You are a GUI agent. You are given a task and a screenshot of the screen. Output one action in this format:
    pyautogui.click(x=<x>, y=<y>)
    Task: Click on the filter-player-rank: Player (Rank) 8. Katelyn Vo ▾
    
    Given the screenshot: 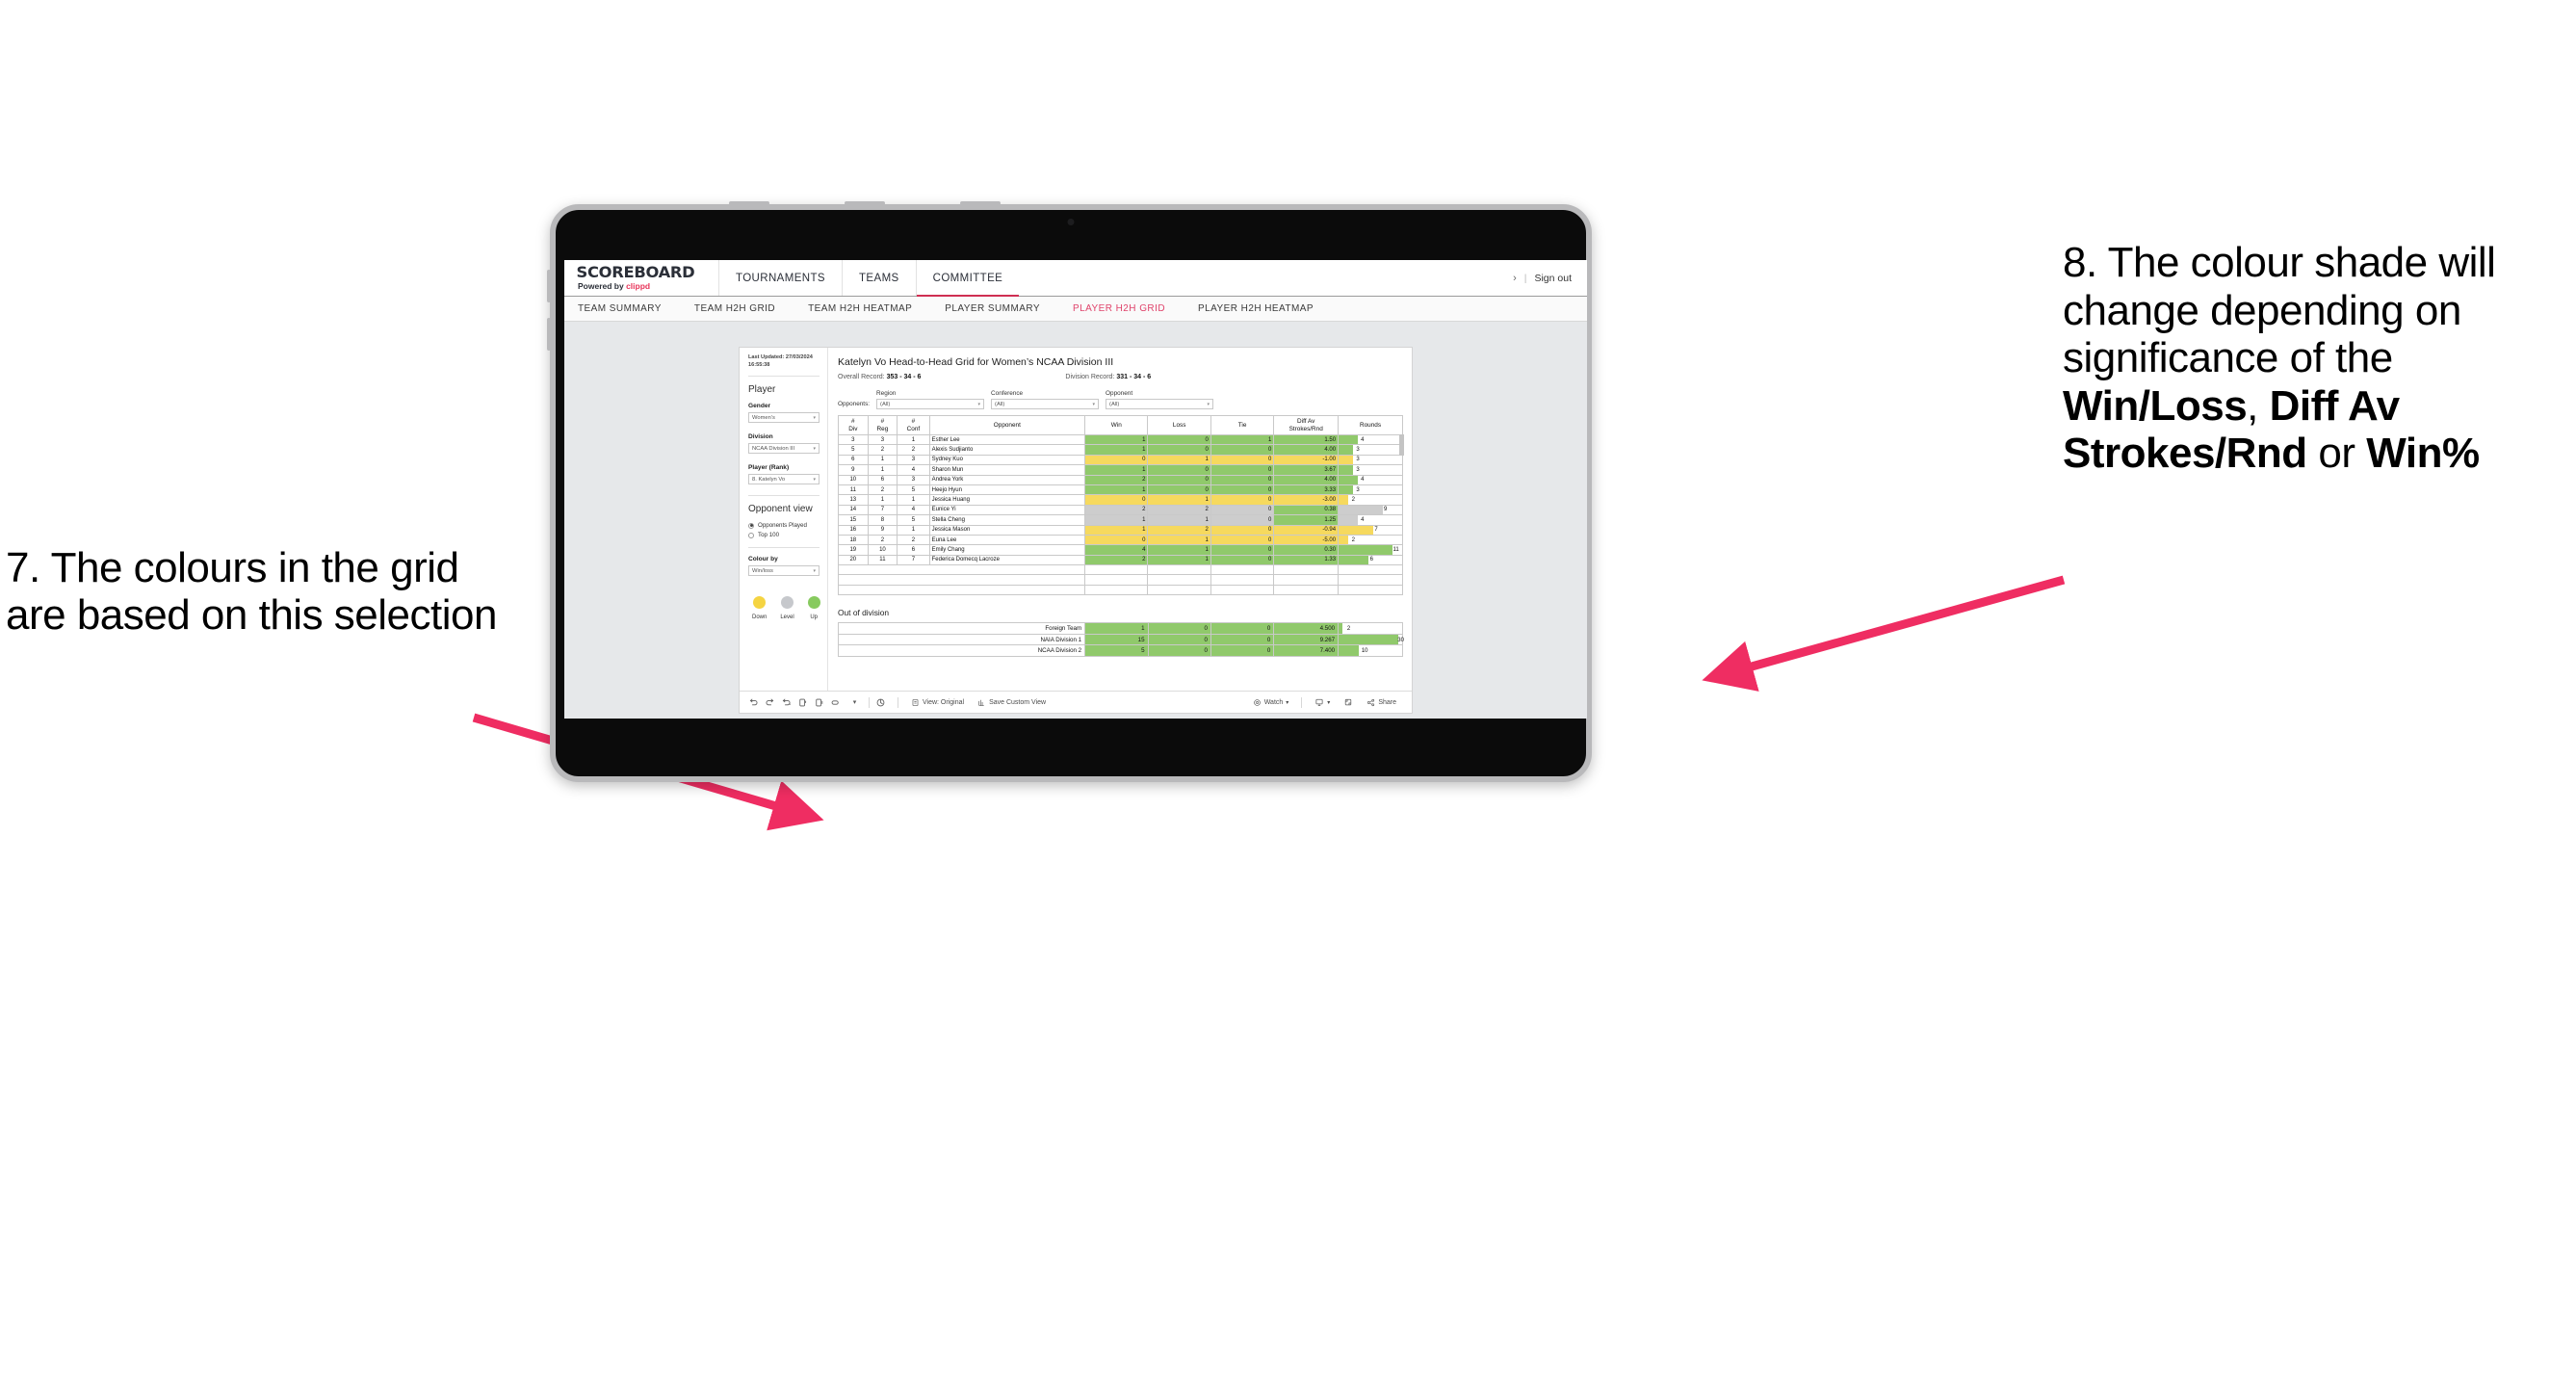 What is the action you would take?
    pyautogui.click(x=784, y=474)
    